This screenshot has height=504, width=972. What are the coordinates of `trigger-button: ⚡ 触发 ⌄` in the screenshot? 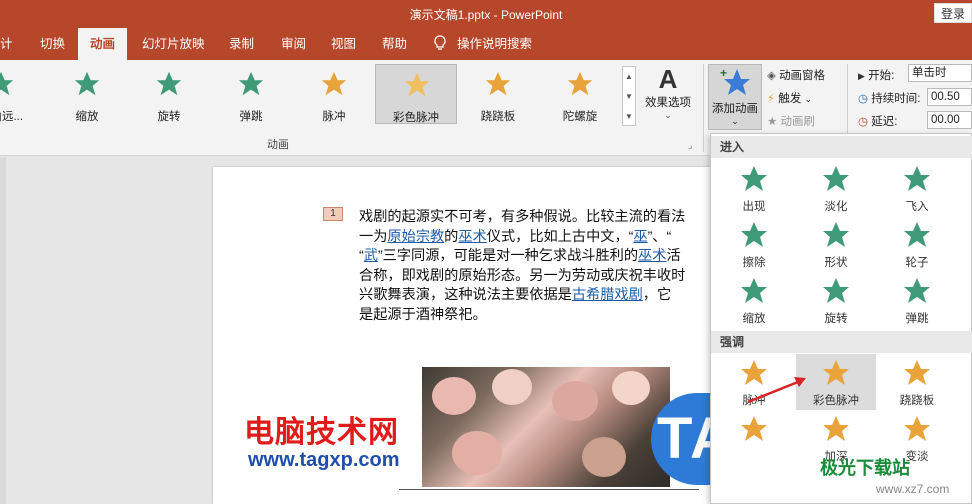 It's located at (789, 98).